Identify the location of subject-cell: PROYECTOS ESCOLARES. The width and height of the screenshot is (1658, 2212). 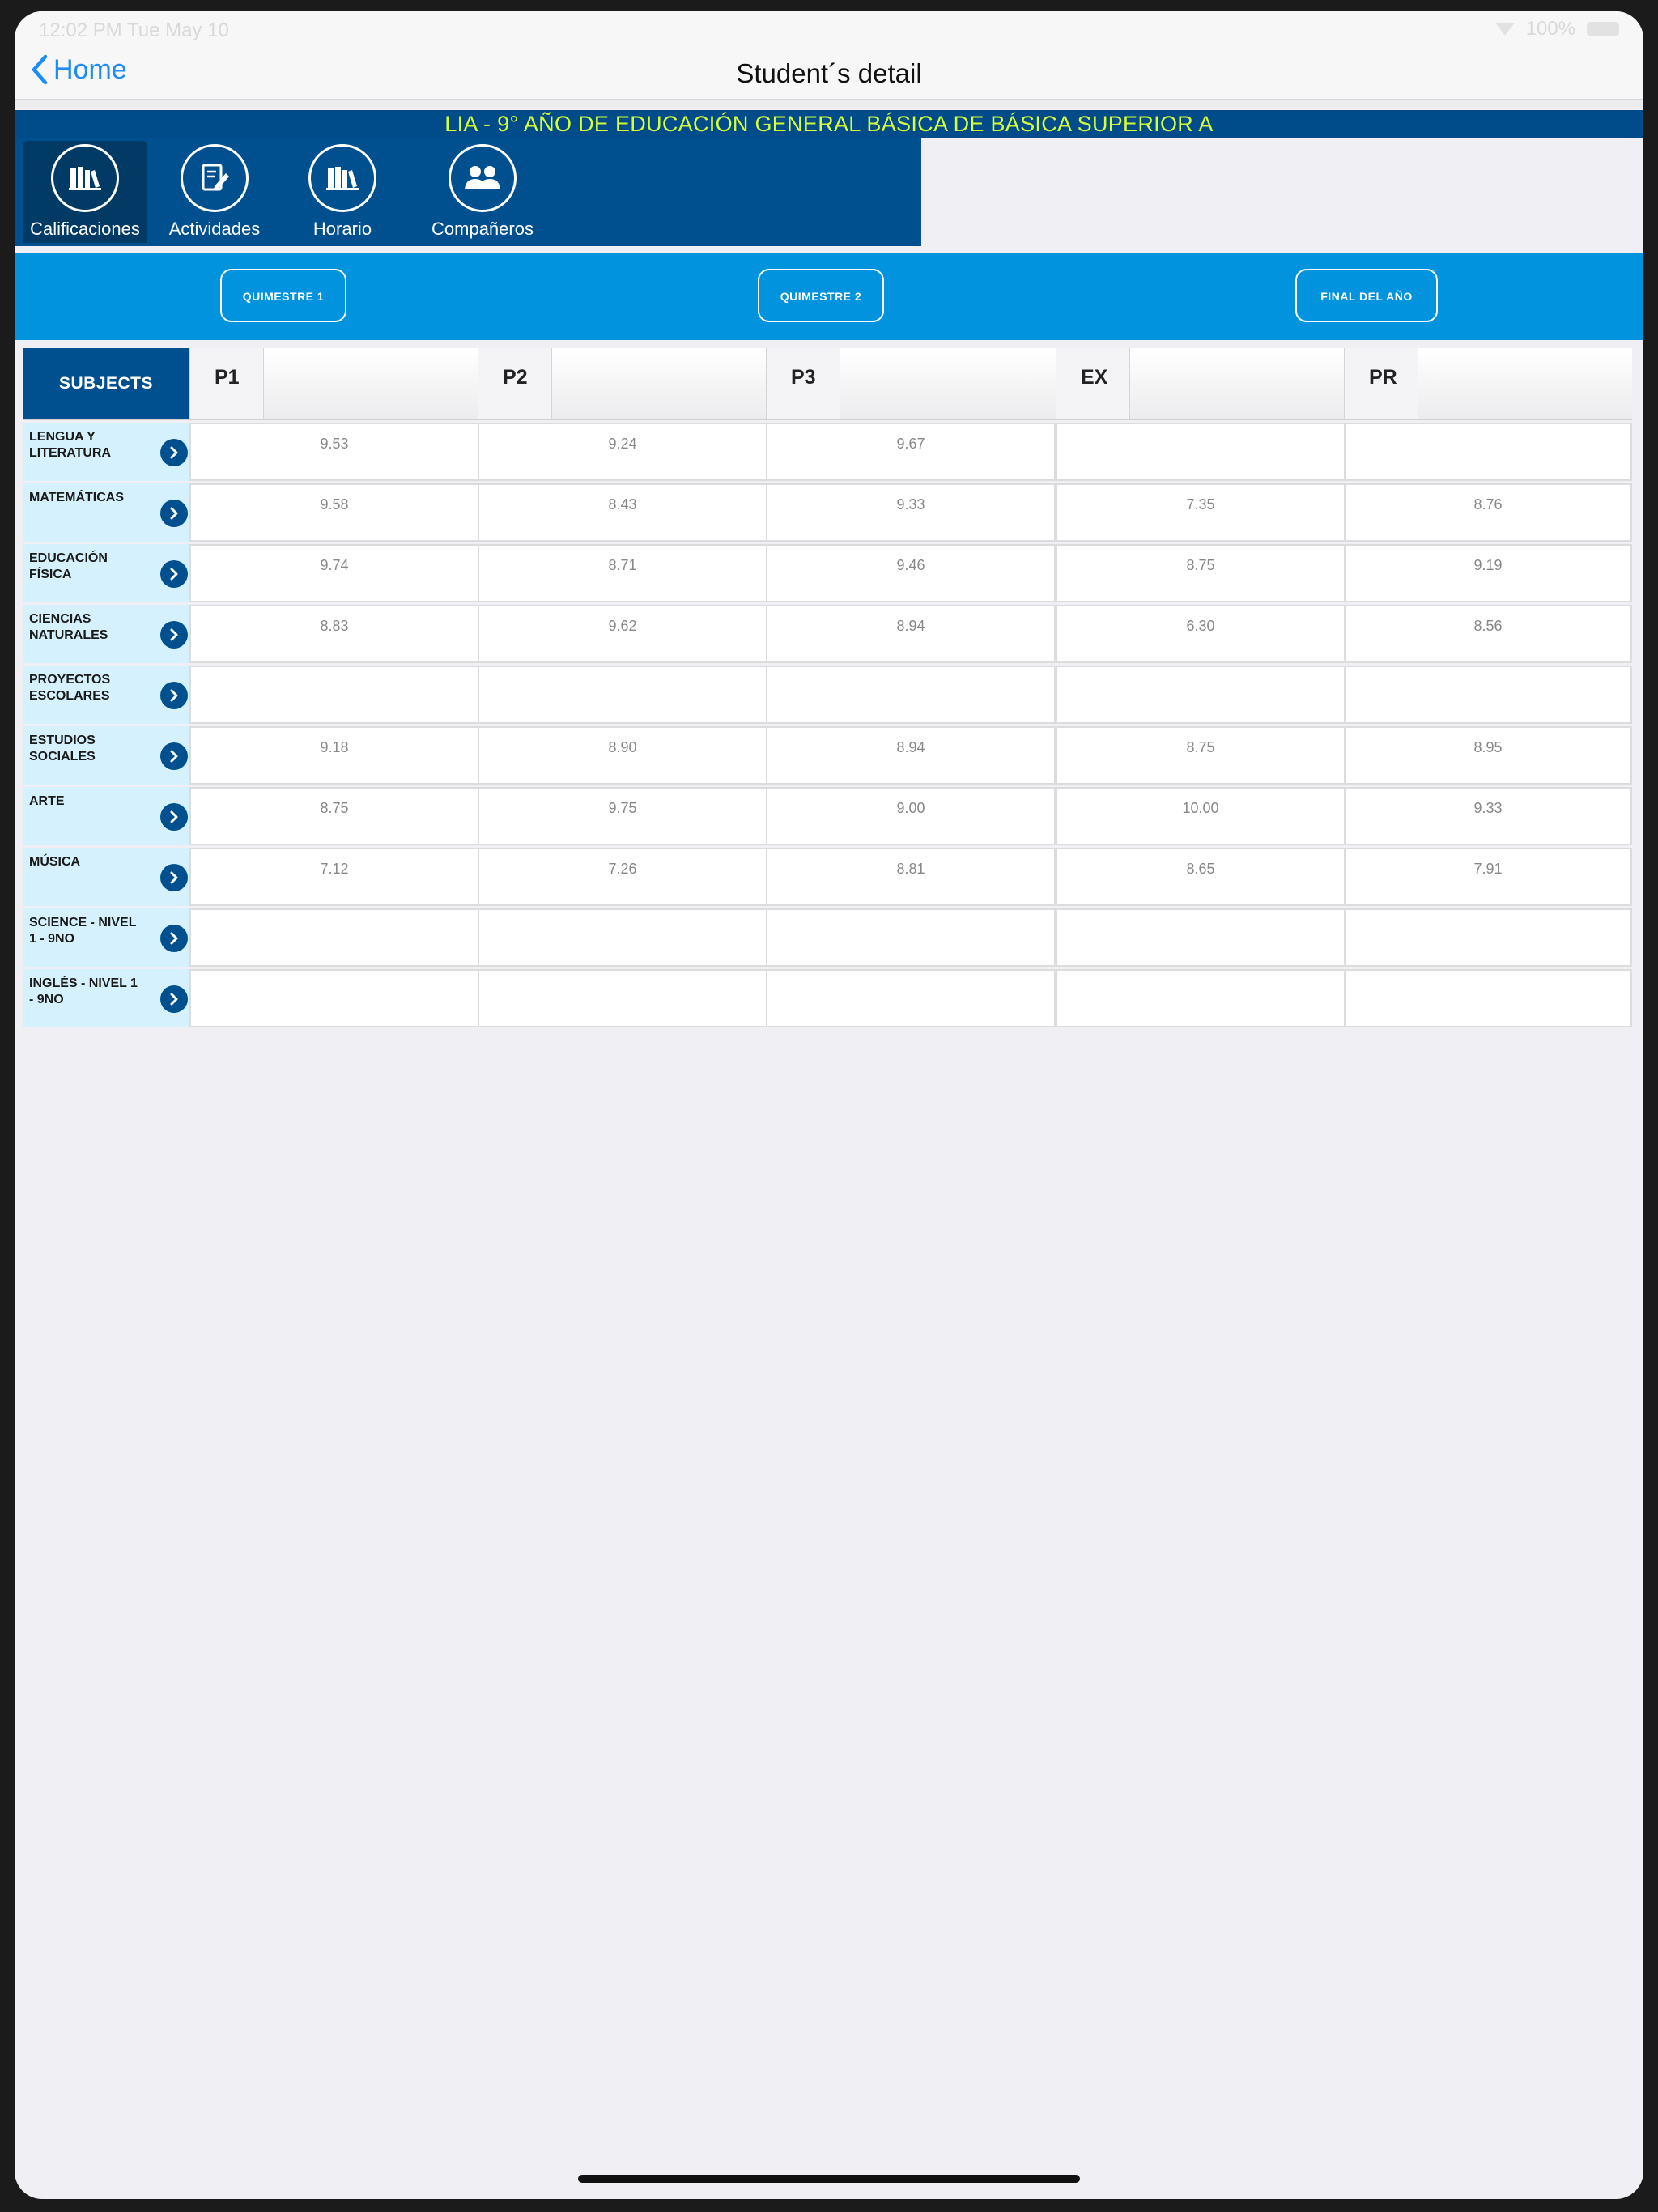
(106, 695).